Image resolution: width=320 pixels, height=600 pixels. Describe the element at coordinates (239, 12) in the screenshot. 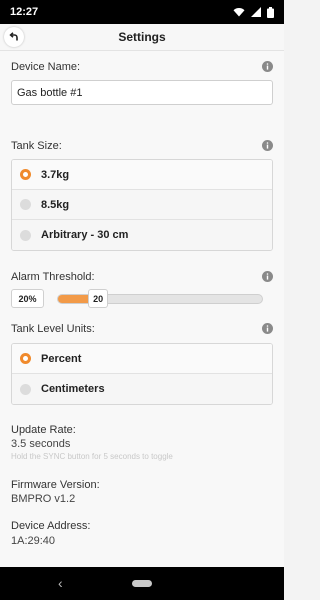

I see `wifi-icon` at that location.